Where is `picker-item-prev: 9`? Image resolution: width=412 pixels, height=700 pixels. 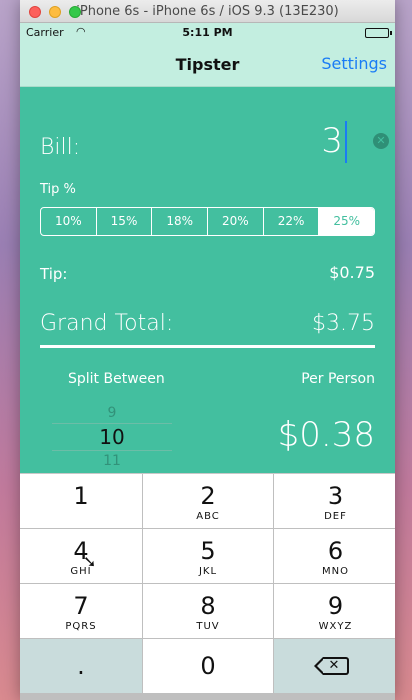
picker-item-prev: 9 is located at coordinates (112, 413).